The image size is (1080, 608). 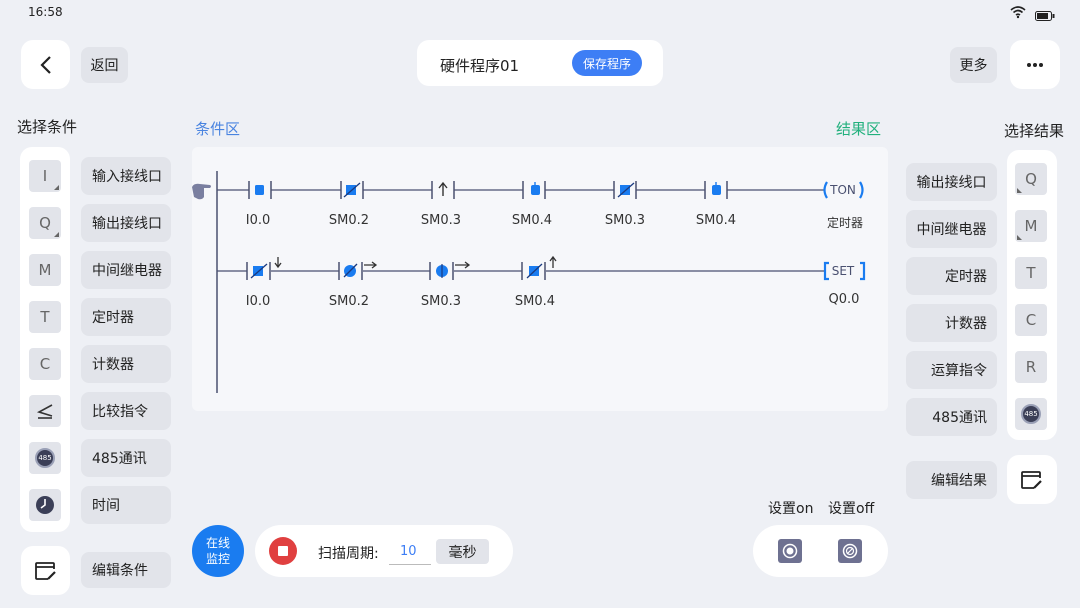 What do you see at coordinates (951, 480) in the screenshot?
I see `edit-result-button: 编辑结果` at bounding box center [951, 480].